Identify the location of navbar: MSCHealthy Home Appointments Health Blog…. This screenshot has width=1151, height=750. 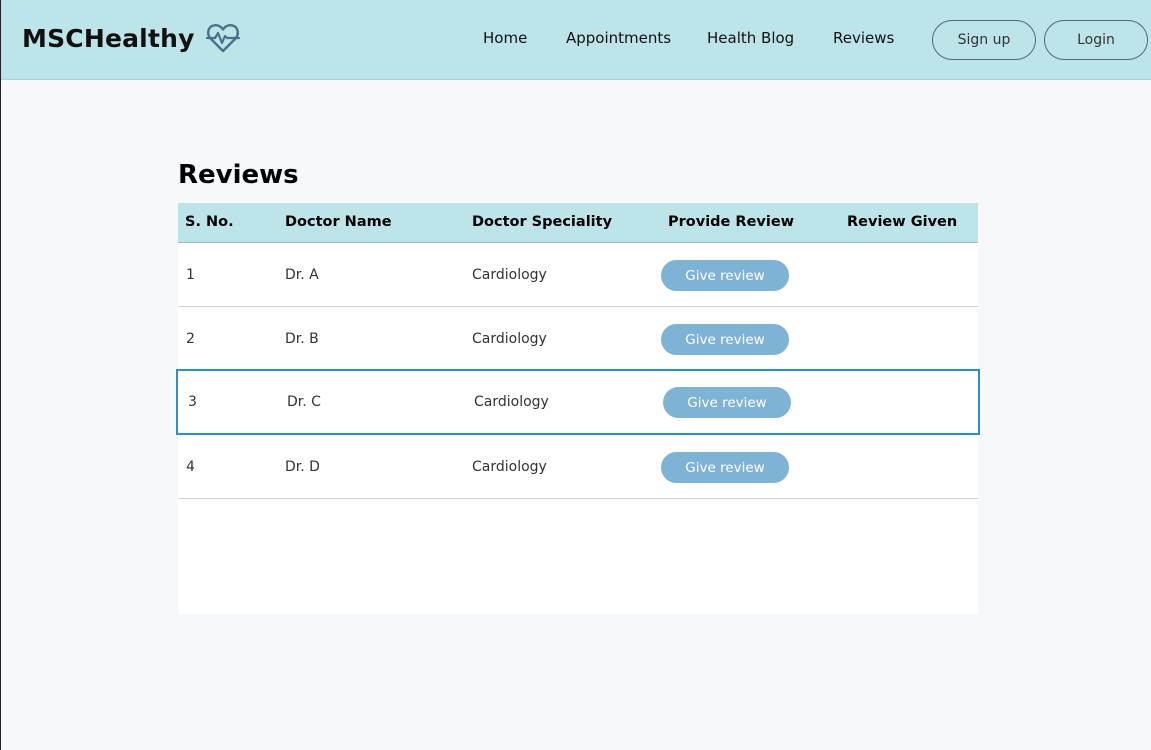
(576, 40).